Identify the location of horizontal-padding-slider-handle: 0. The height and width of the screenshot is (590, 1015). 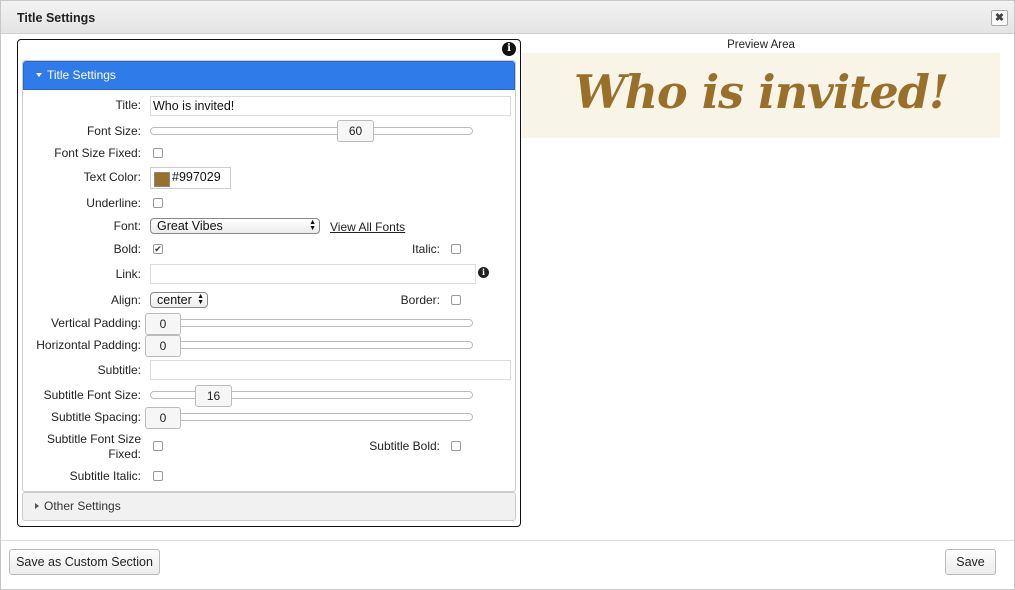
(163, 346).